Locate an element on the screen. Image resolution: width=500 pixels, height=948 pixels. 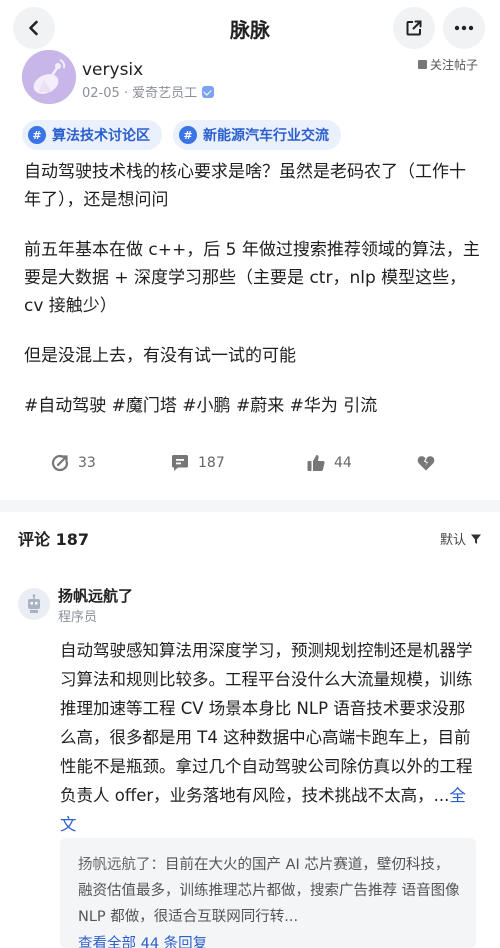
commenter-role: 程序员 is located at coordinates (78, 617).